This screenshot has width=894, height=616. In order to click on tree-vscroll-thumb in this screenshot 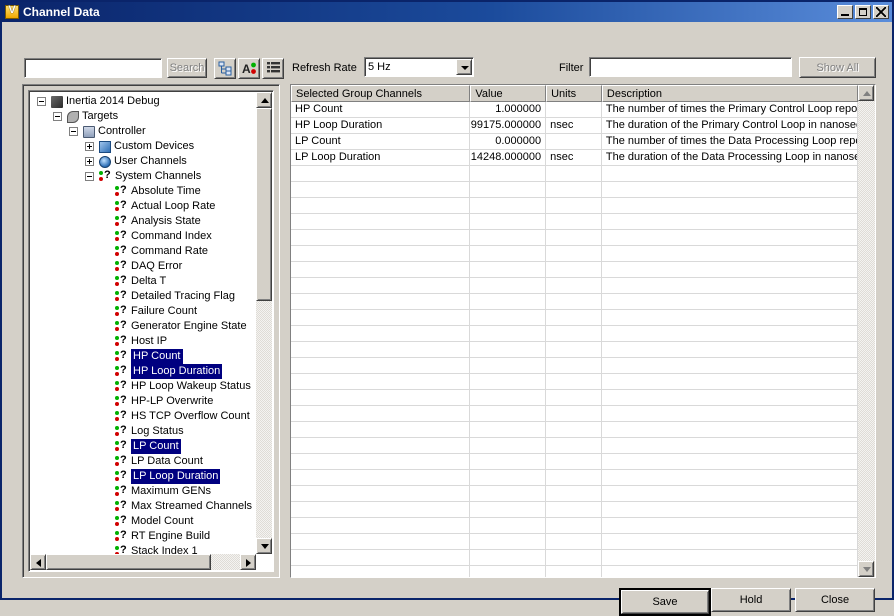, I will do `click(264, 204)`.